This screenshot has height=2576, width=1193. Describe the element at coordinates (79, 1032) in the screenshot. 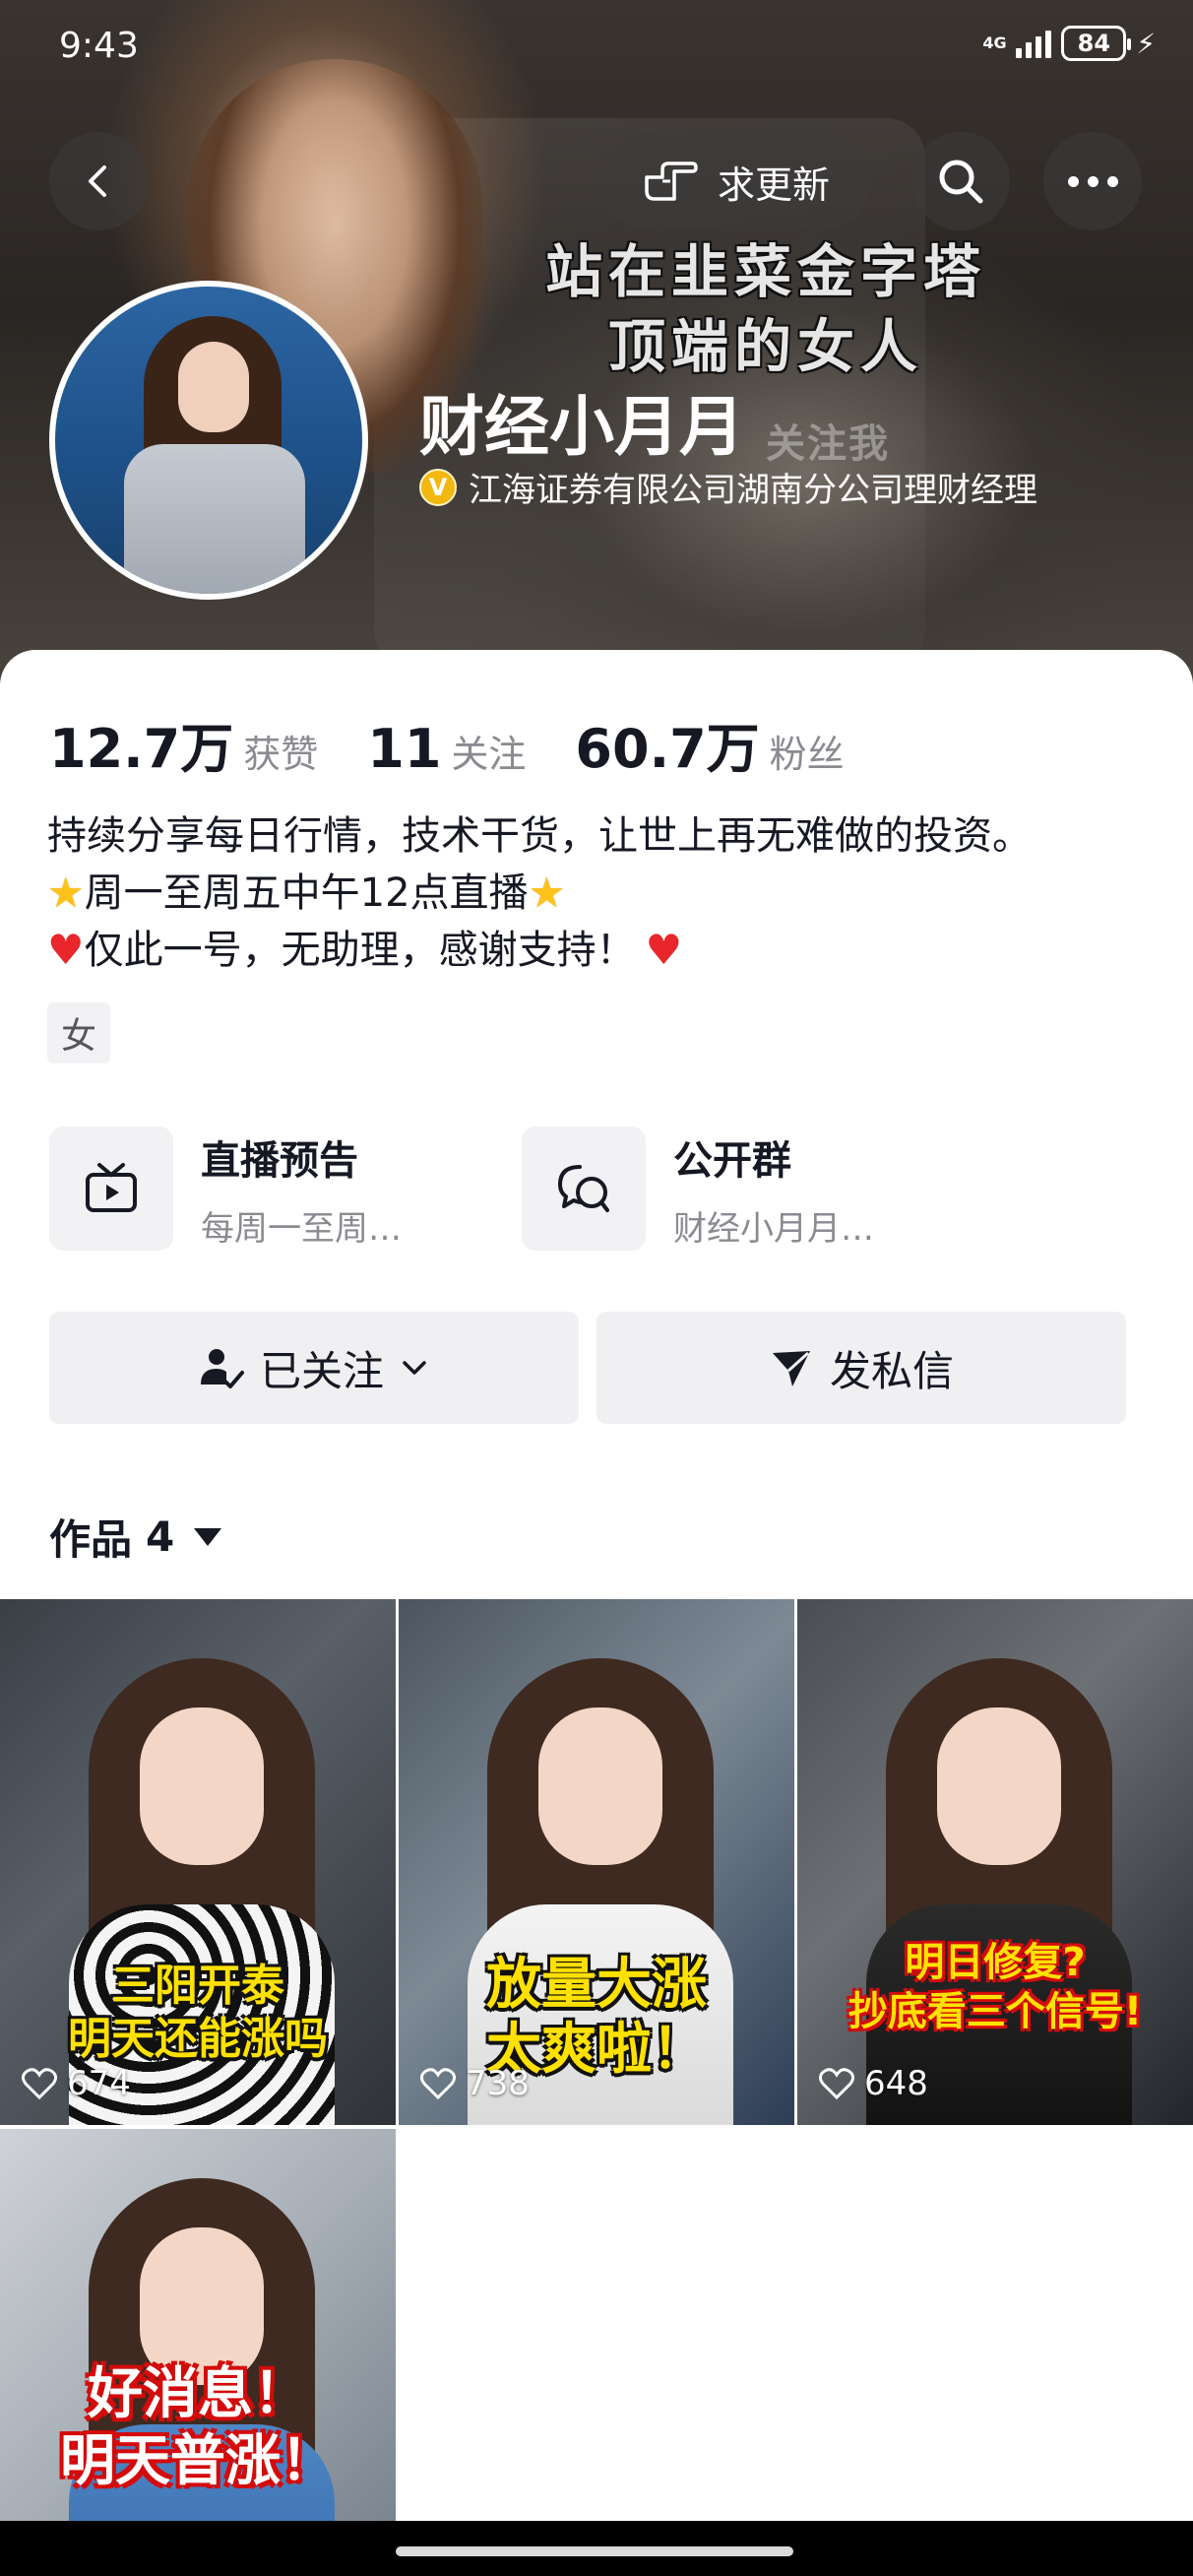

I see `gender-tag: 女` at that location.